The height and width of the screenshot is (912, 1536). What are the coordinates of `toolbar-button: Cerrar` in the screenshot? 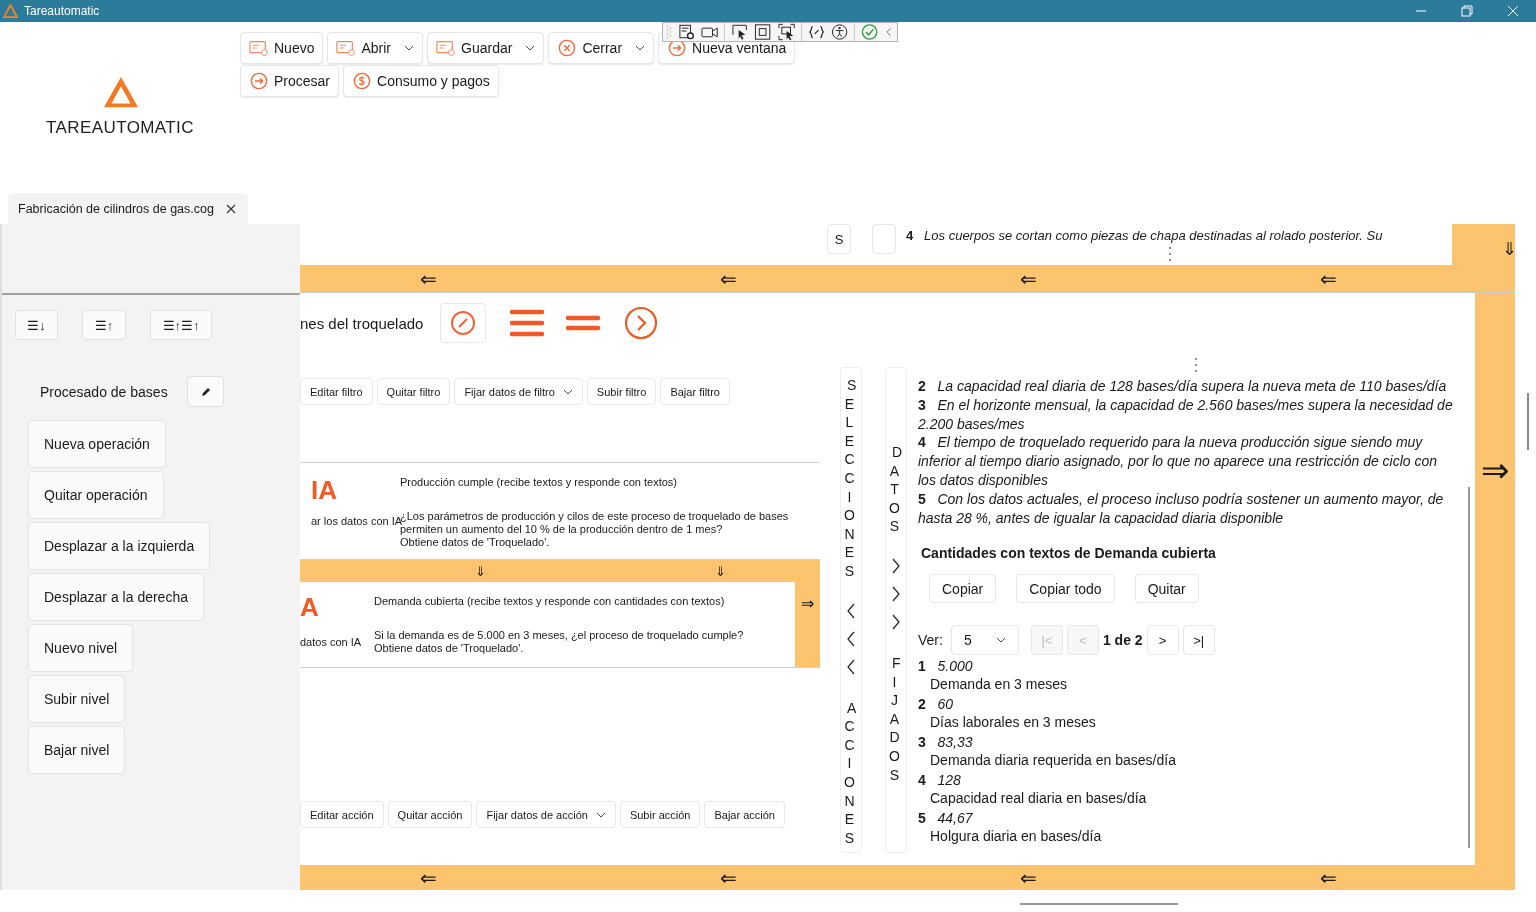 It's located at (601, 48).